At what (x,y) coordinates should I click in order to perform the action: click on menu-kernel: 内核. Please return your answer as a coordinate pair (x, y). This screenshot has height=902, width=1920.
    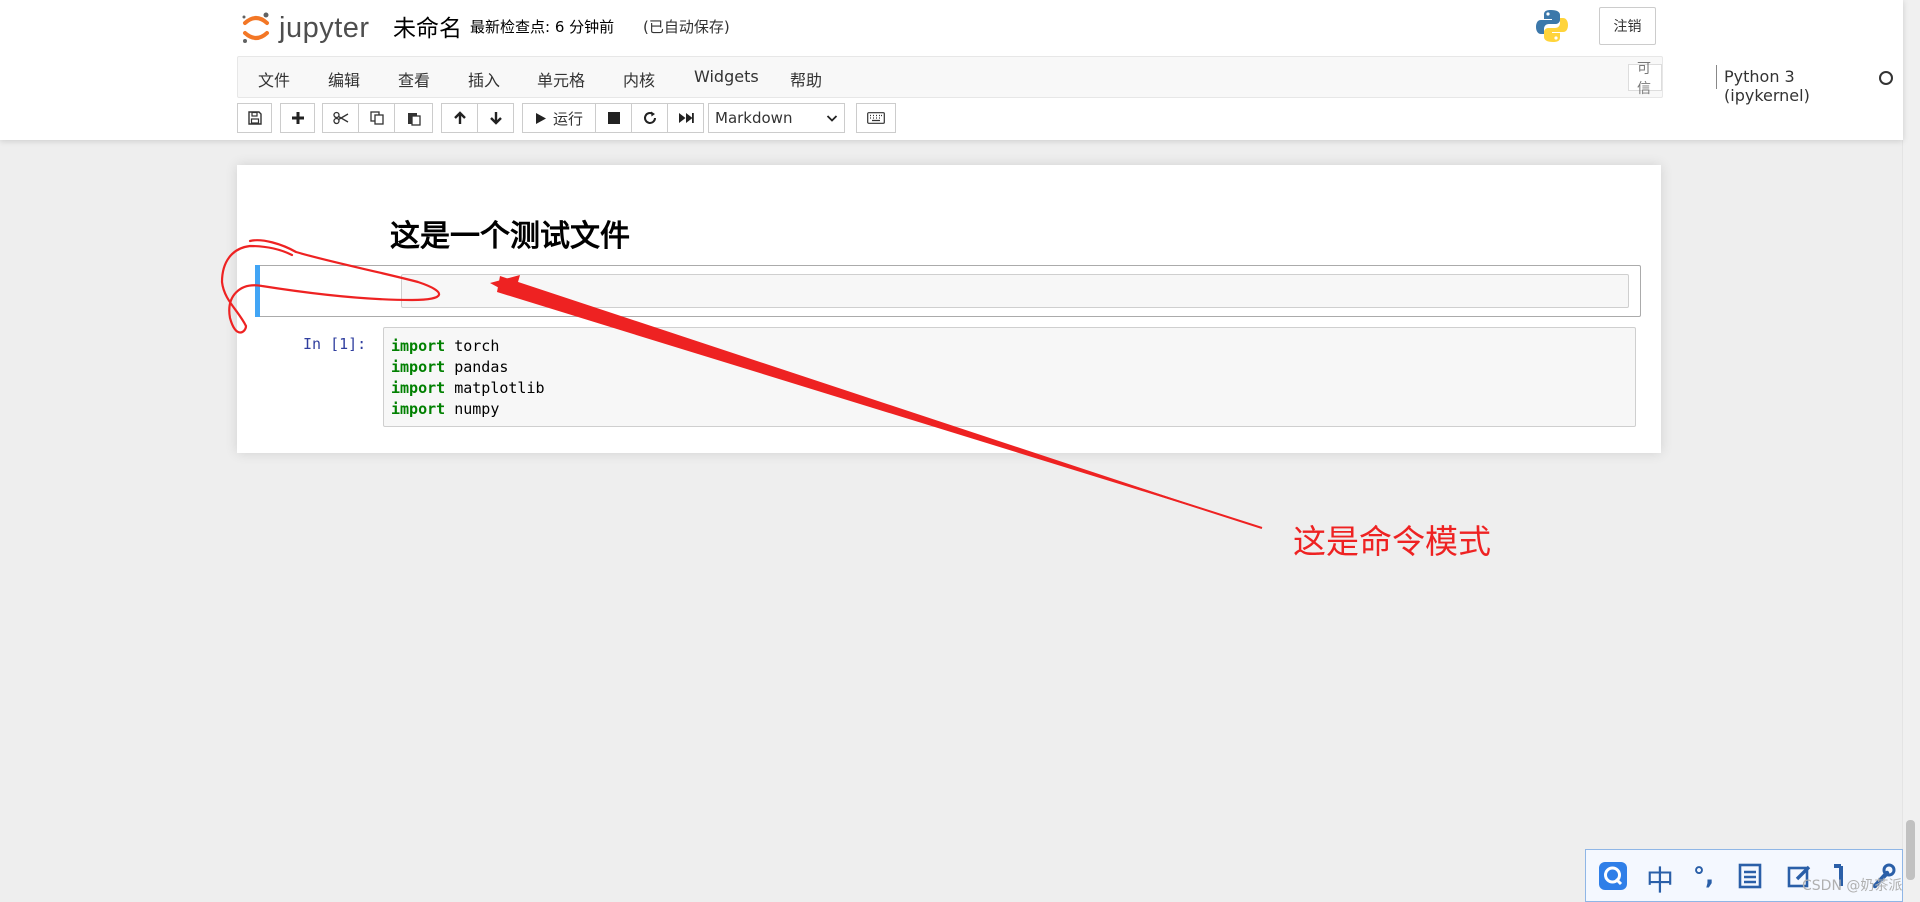
    Looking at the image, I should click on (639, 79).